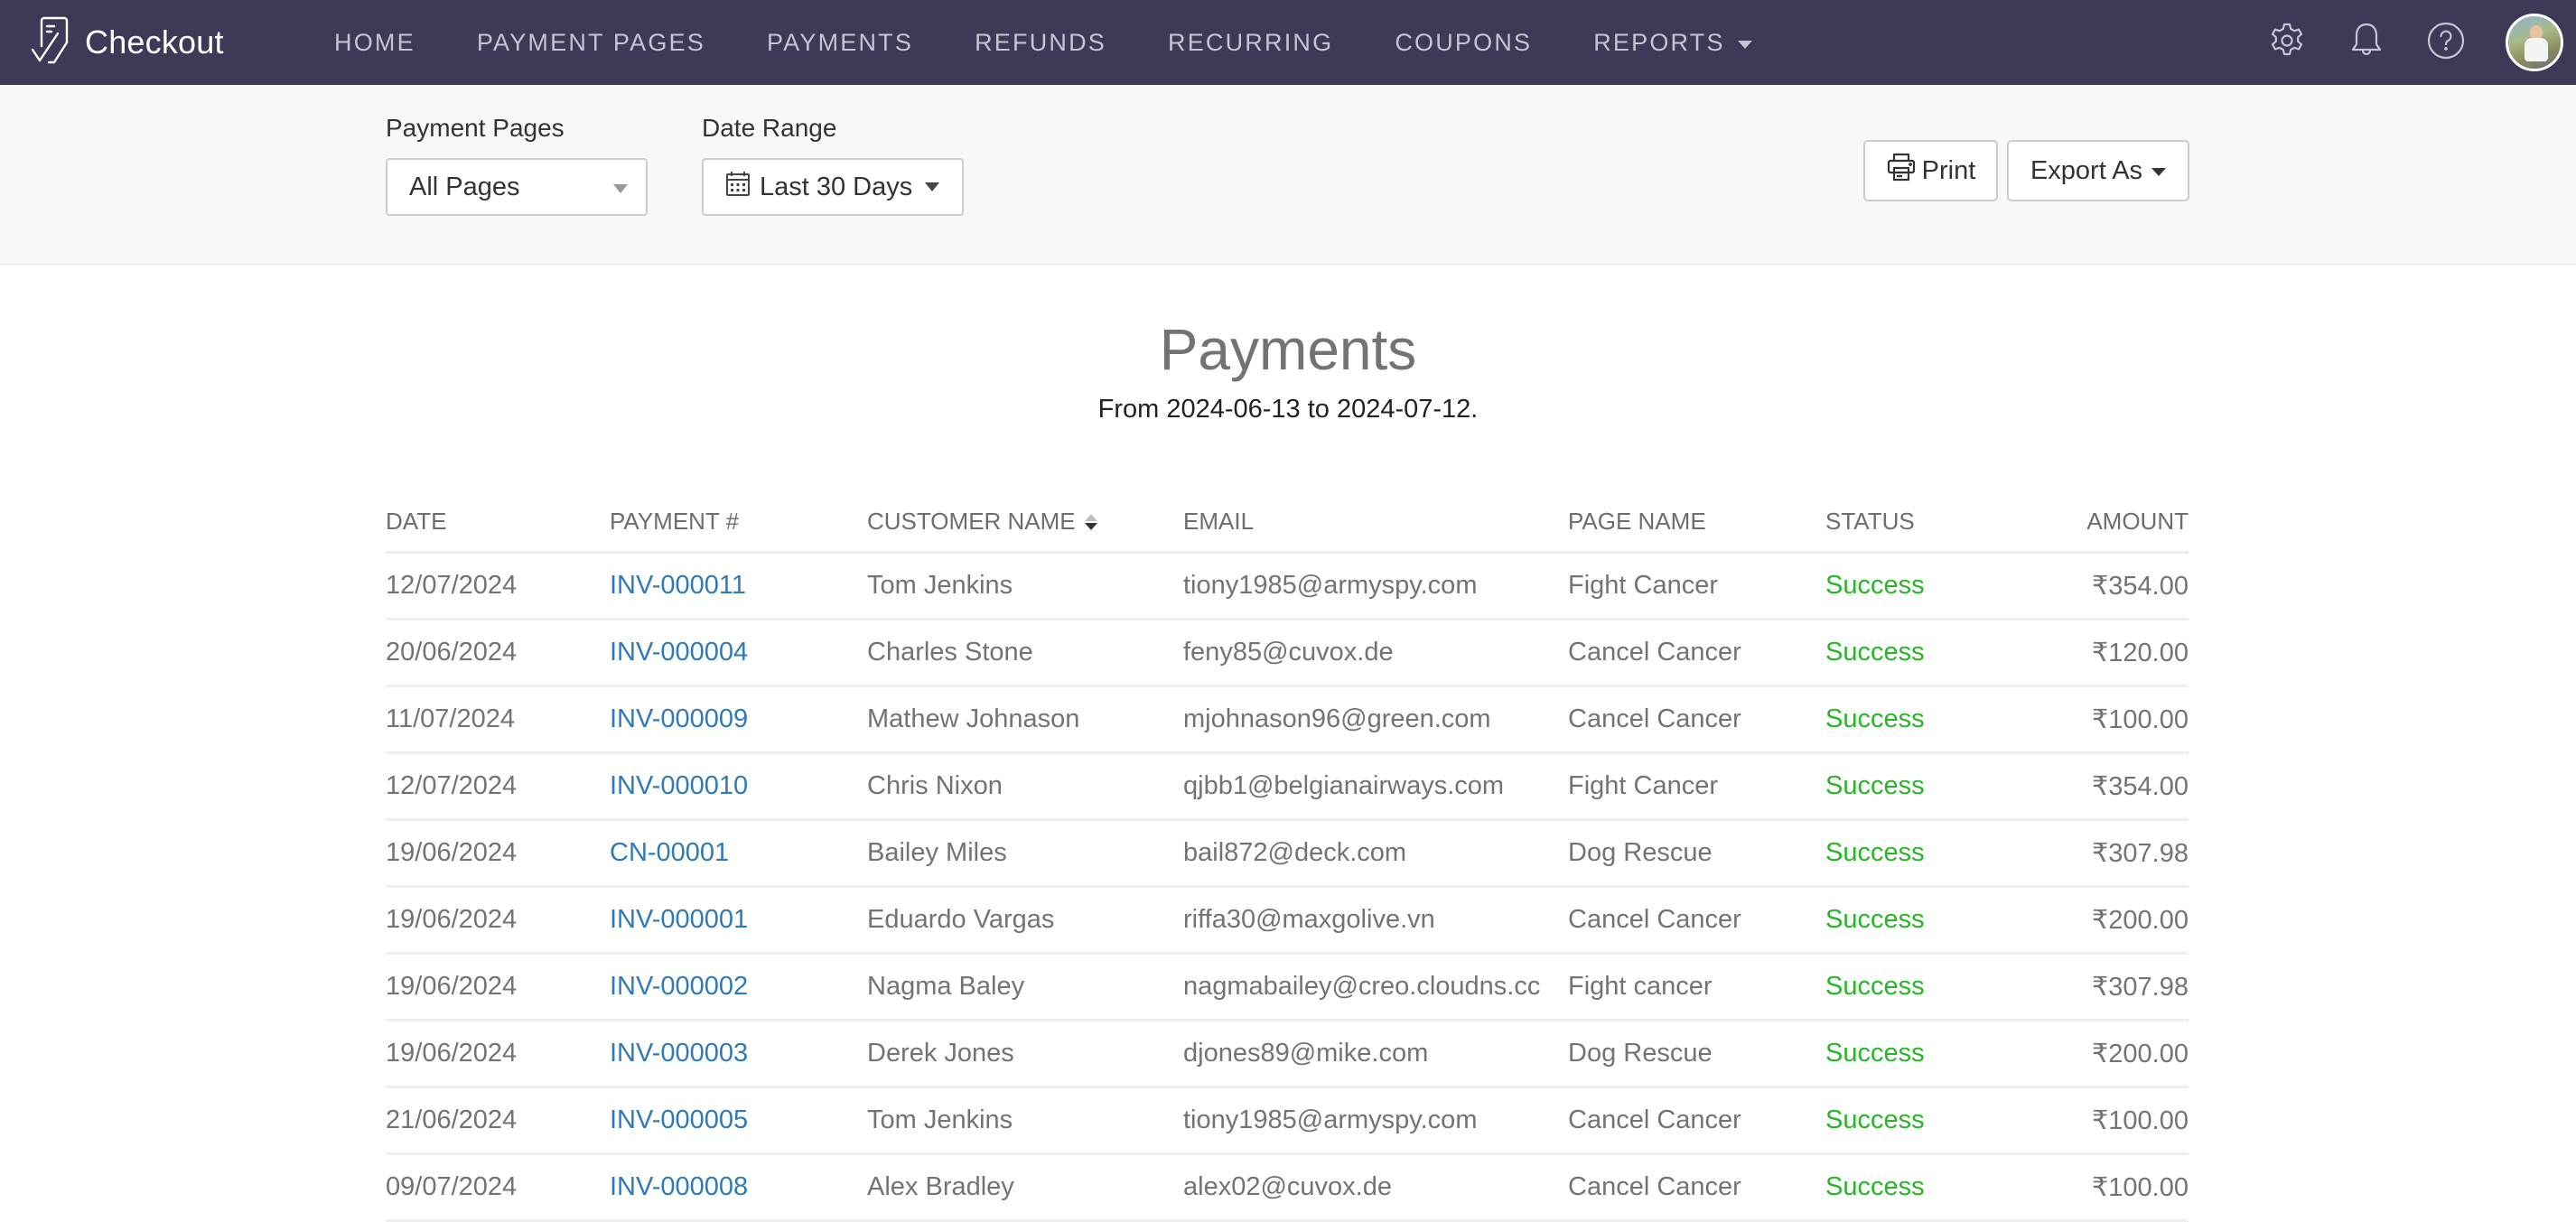  What do you see at coordinates (1330, 1119) in the screenshot?
I see `cell-email: tiony1985@armyspy.com` at bounding box center [1330, 1119].